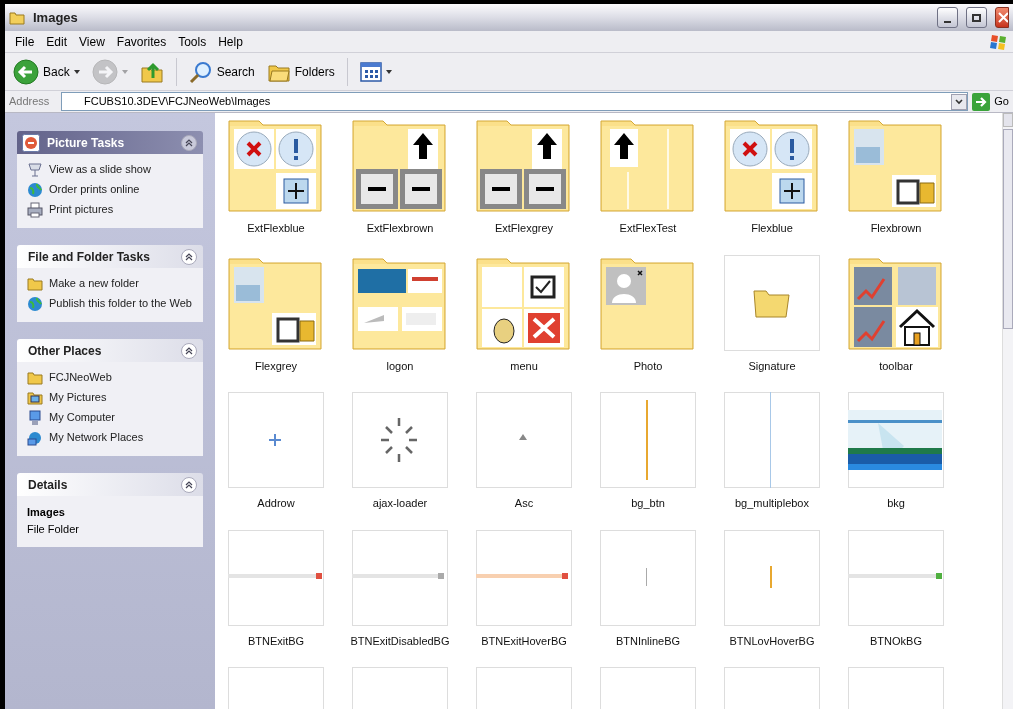  I want to click on thumbnail-label: BTNInlineBG, so click(648, 640).